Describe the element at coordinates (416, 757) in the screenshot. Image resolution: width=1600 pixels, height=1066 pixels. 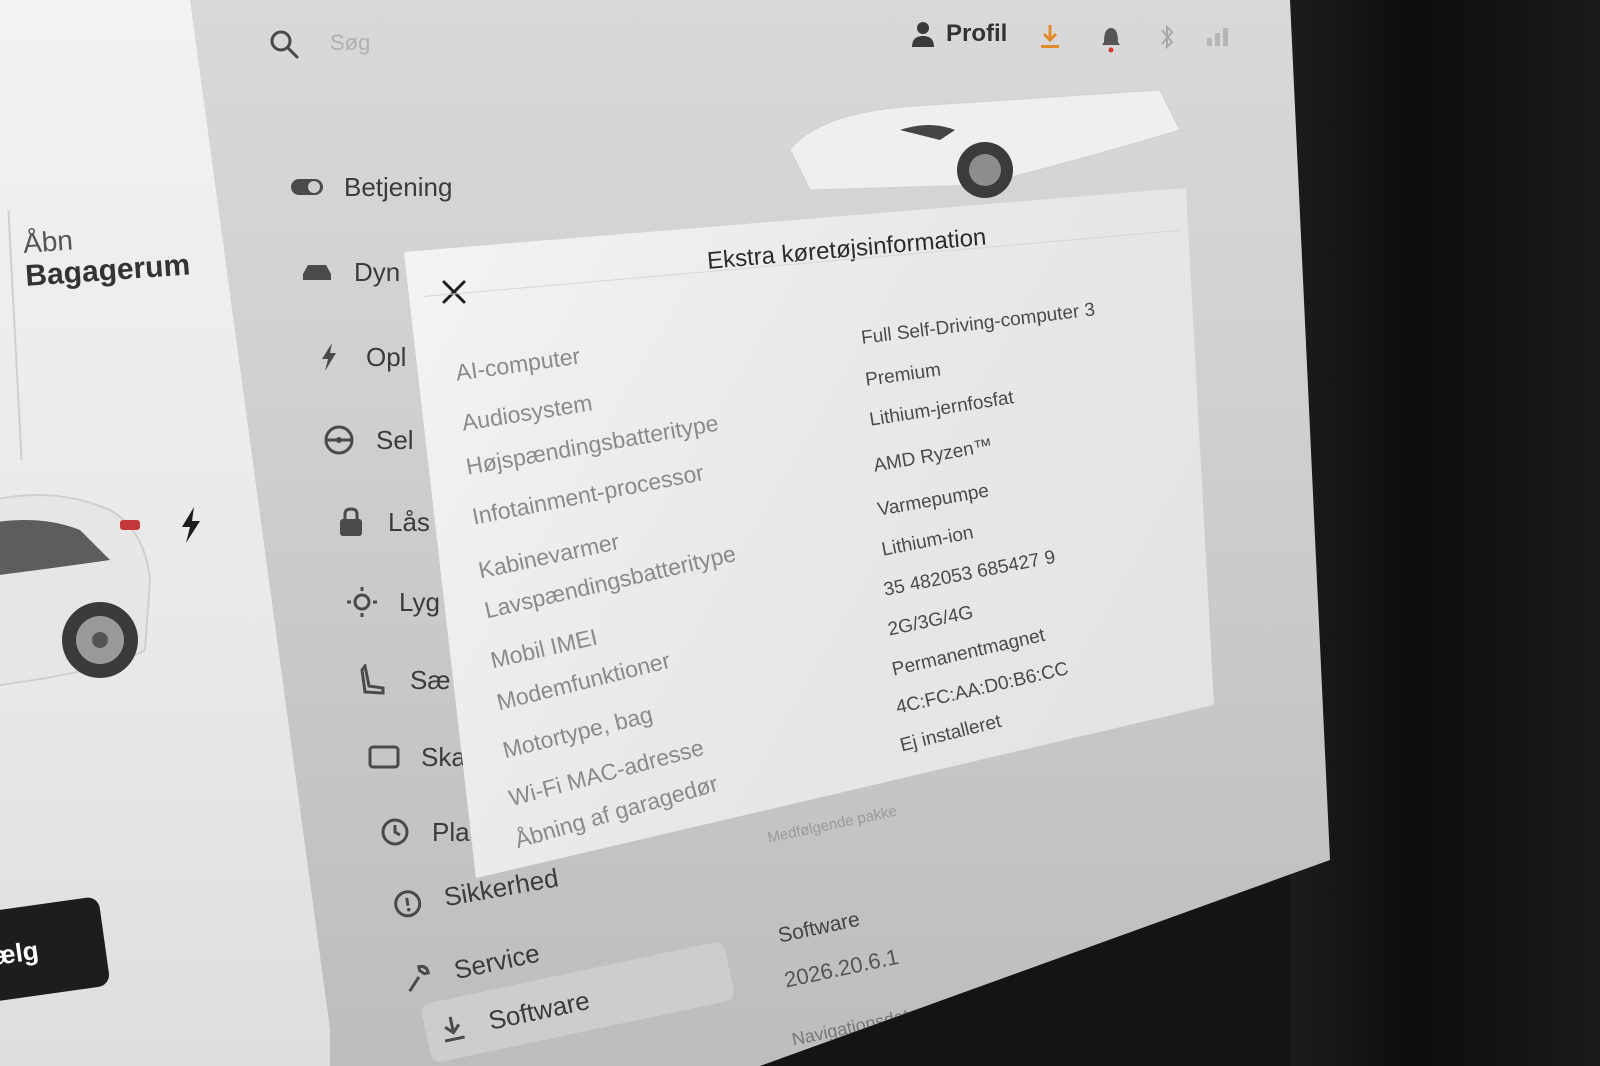
I see `menu-item-display: Ska` at that location.